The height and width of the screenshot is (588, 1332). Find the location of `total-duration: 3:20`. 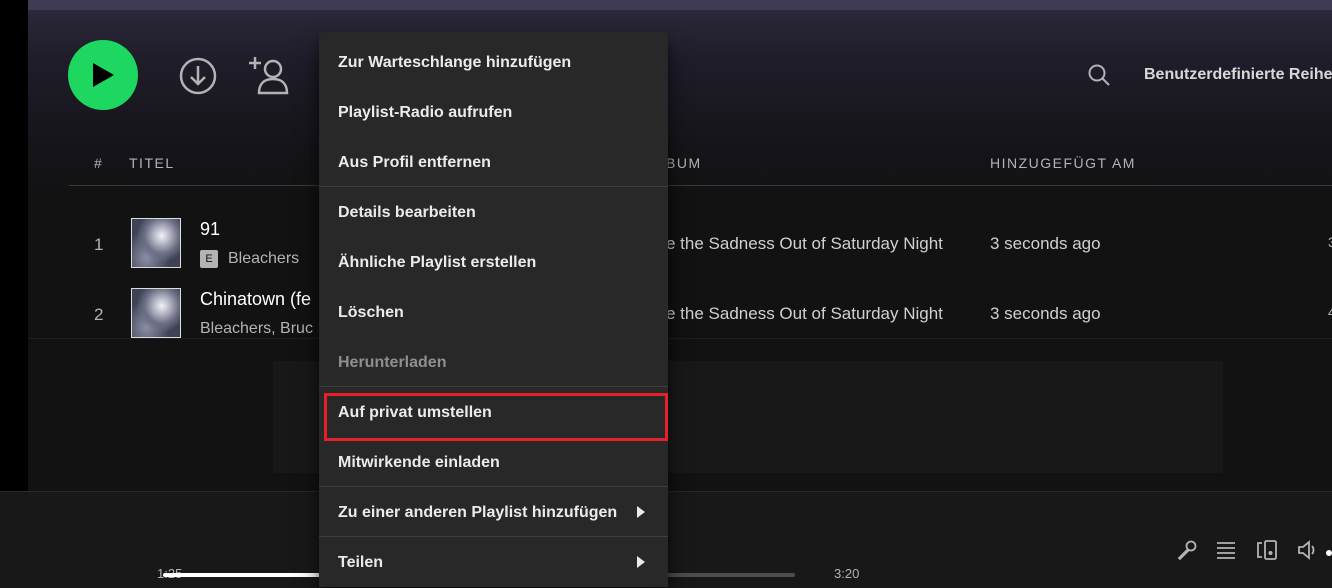

total-duration: 3:20 is located at coordinates (847, 573).